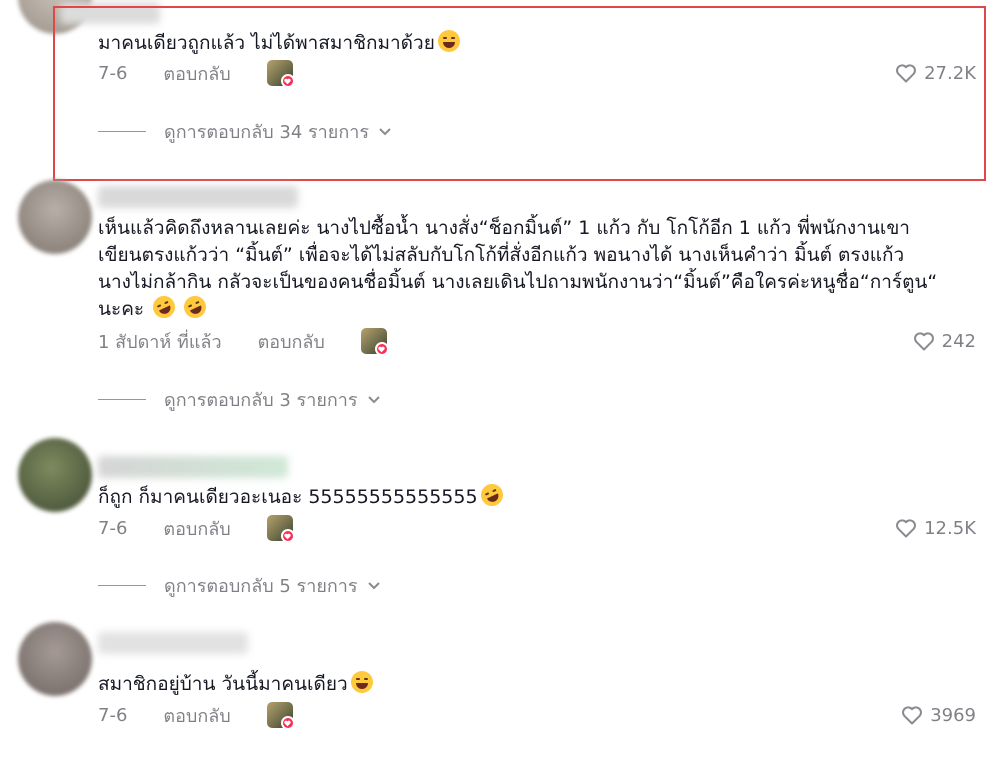 Image resolution: width=1002 pixels, height=767 pixels. I want to click on like-button: 3969, so click(938, 715).